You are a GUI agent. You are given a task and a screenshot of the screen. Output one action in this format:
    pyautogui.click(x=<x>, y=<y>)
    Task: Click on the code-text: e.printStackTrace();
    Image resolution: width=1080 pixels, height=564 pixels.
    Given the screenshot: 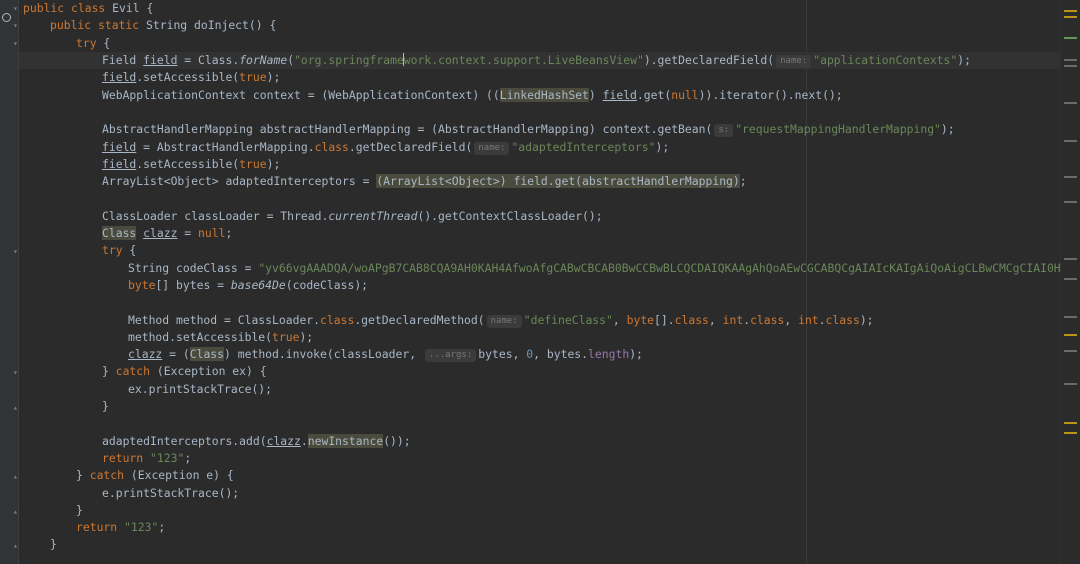 What is the action you would take?
    pyautogui.click(x=171, y=492)
    